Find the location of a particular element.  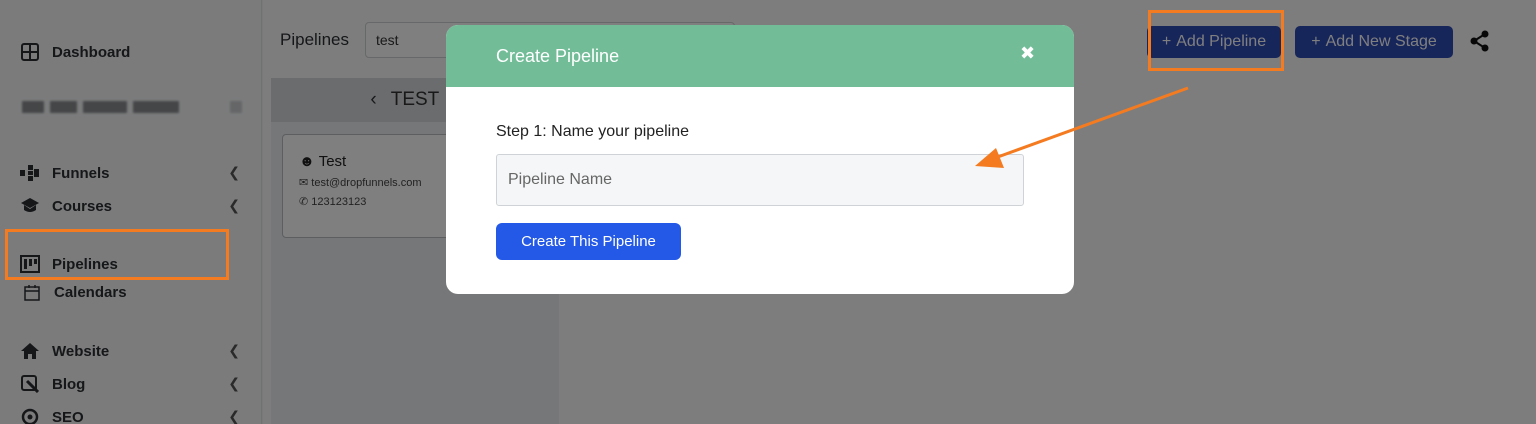

highlight-box-add-pipeline is located at coordinates (1216, 40).